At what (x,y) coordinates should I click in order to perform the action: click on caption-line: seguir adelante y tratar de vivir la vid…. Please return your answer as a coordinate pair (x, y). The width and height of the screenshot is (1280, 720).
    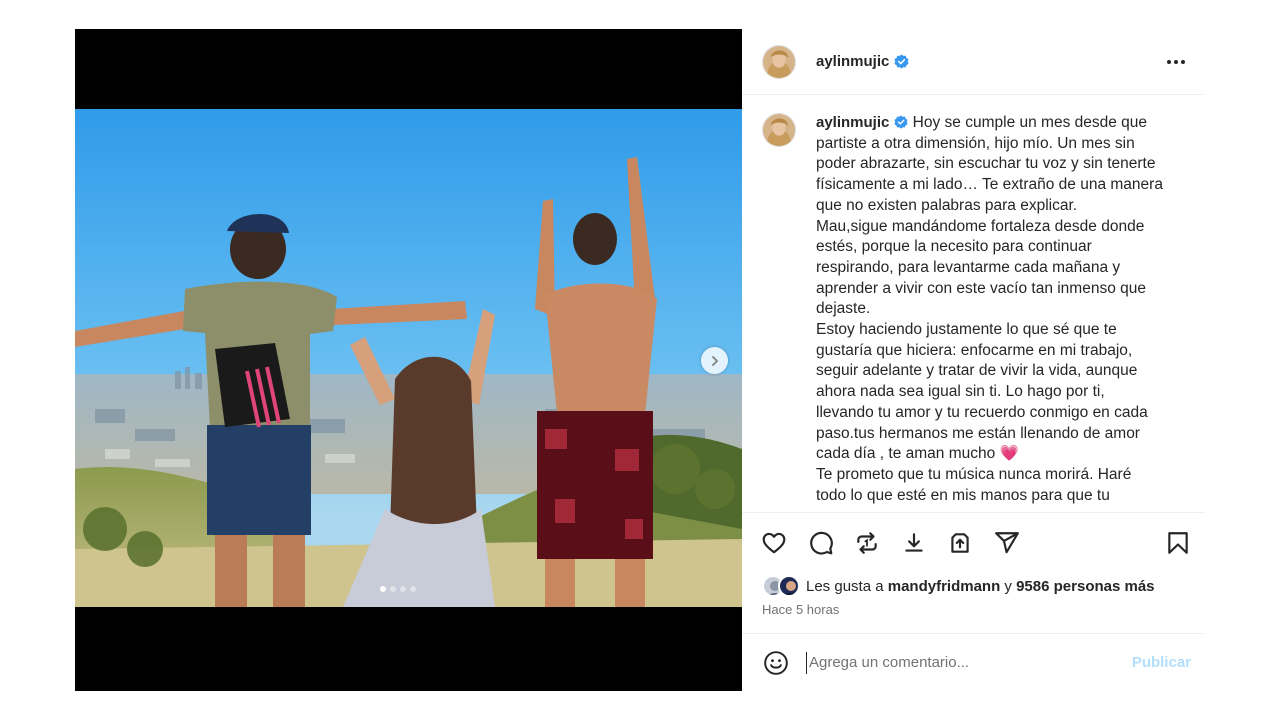
    Looking at the image, I should click on (977, 371).